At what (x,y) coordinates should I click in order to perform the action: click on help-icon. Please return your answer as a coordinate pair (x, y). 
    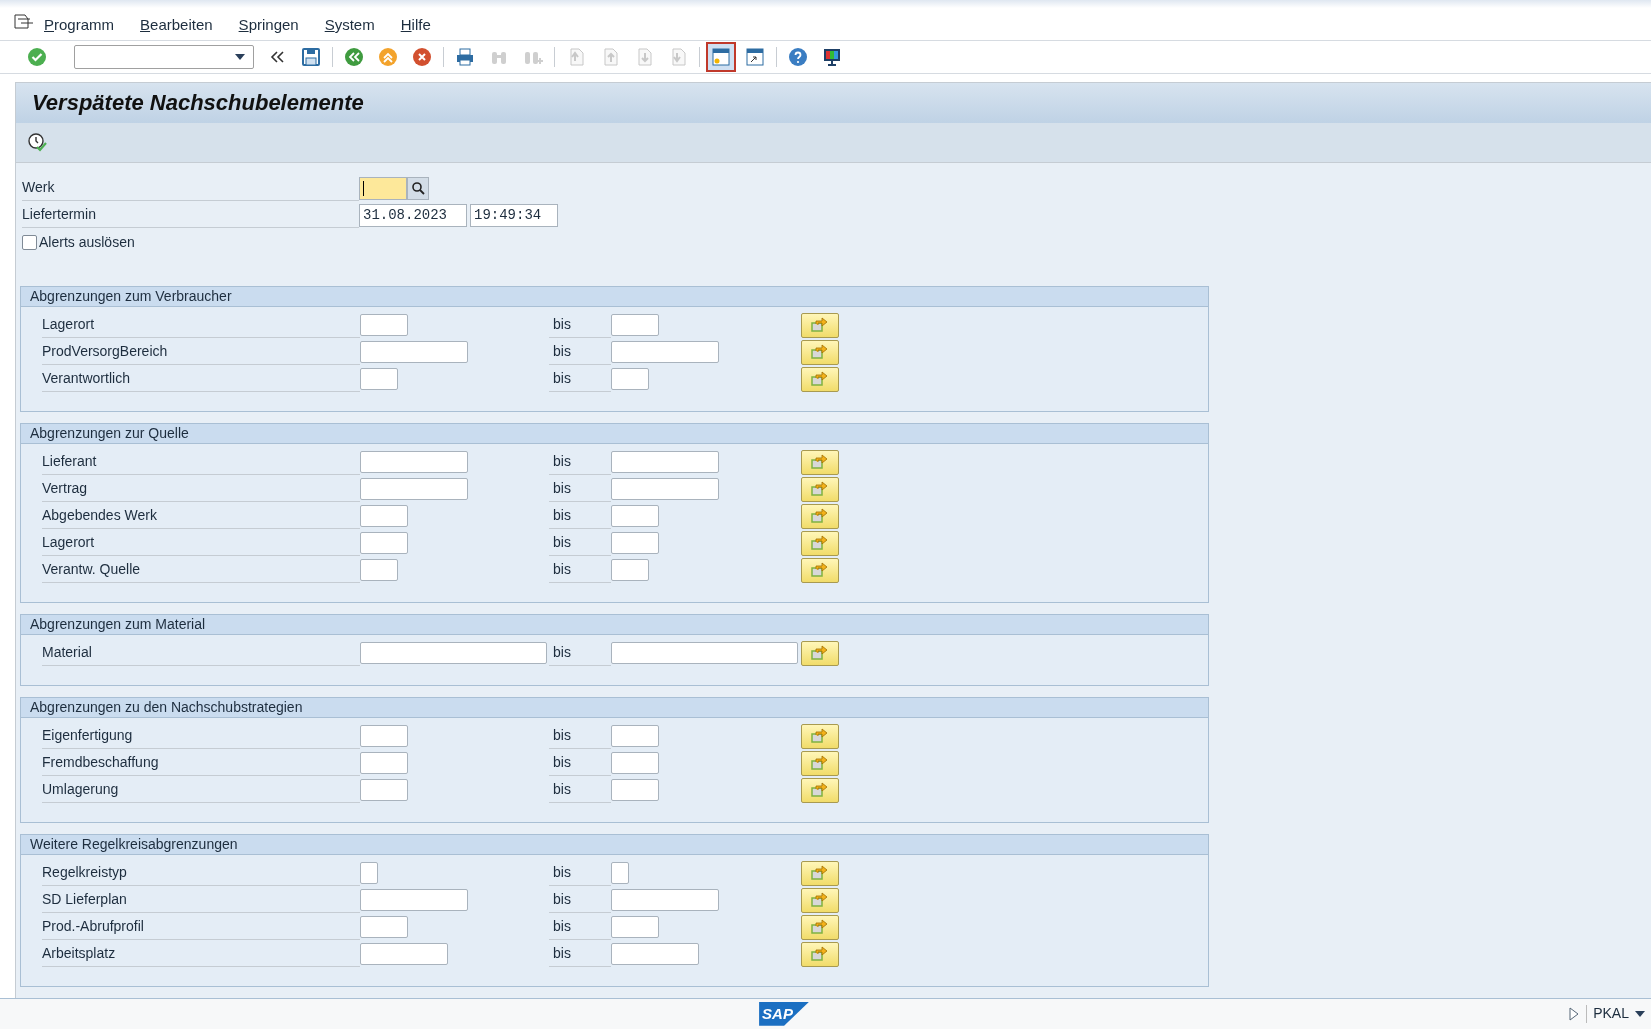
    Looking at the image, I should click on (798, 56).